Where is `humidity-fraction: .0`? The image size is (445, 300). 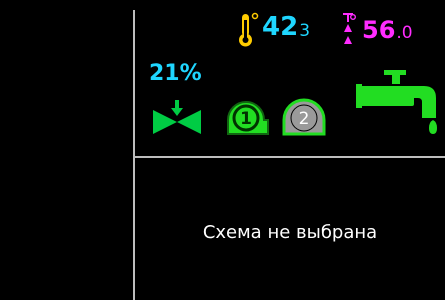 humidity-fraction: .0 is located at coordinates (404, 33).